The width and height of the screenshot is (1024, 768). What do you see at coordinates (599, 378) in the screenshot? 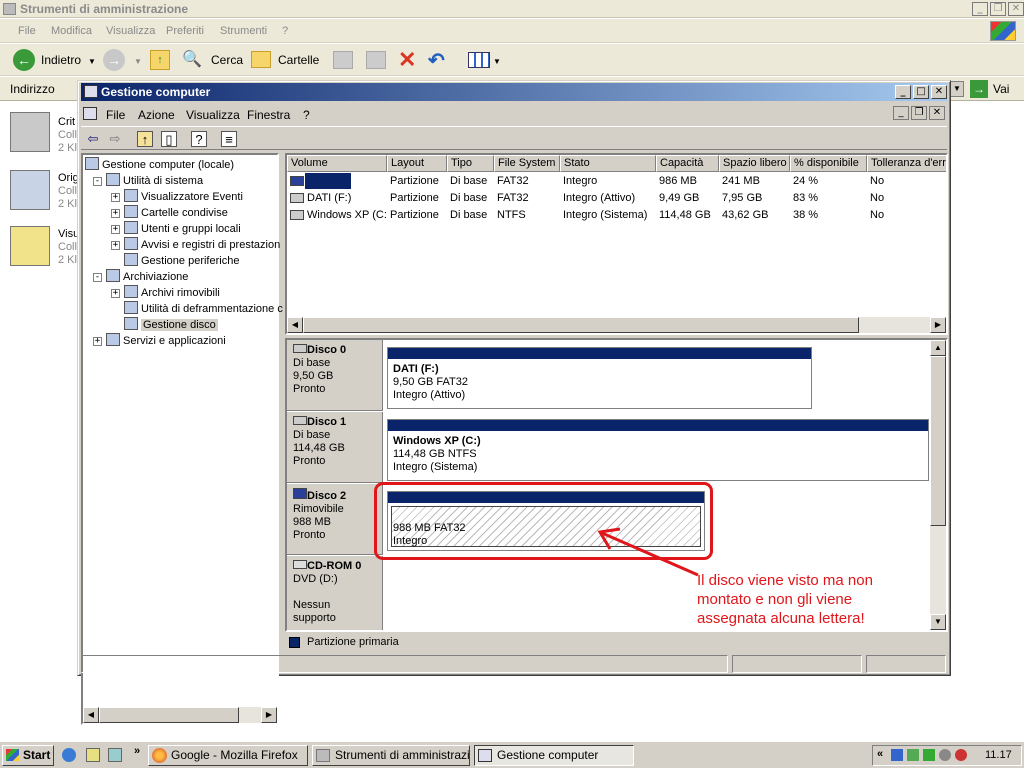
I see `partition-dati: DATI (F:) 9,50 GB FAT32 Integro (Attivo)` at bounding box center [599, 378].